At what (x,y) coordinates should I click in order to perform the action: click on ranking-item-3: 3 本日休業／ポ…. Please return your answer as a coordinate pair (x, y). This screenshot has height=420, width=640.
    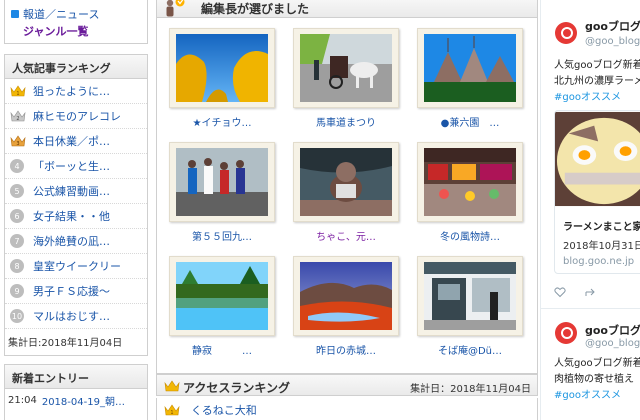
    Looking at the image, I should click on (76, 141).